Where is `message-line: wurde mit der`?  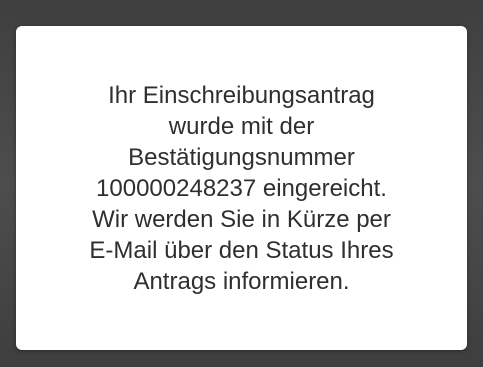 message-line: wurde mit der is located at coordinates (241, 126).